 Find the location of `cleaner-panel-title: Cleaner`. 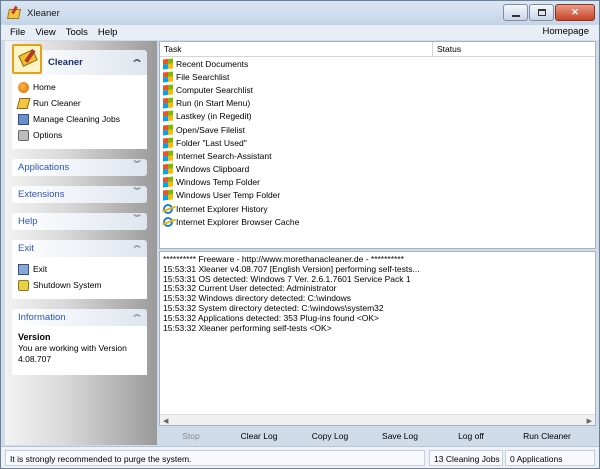

cleaner-panel-title: Cleaner is located at coordinates (65, 62).